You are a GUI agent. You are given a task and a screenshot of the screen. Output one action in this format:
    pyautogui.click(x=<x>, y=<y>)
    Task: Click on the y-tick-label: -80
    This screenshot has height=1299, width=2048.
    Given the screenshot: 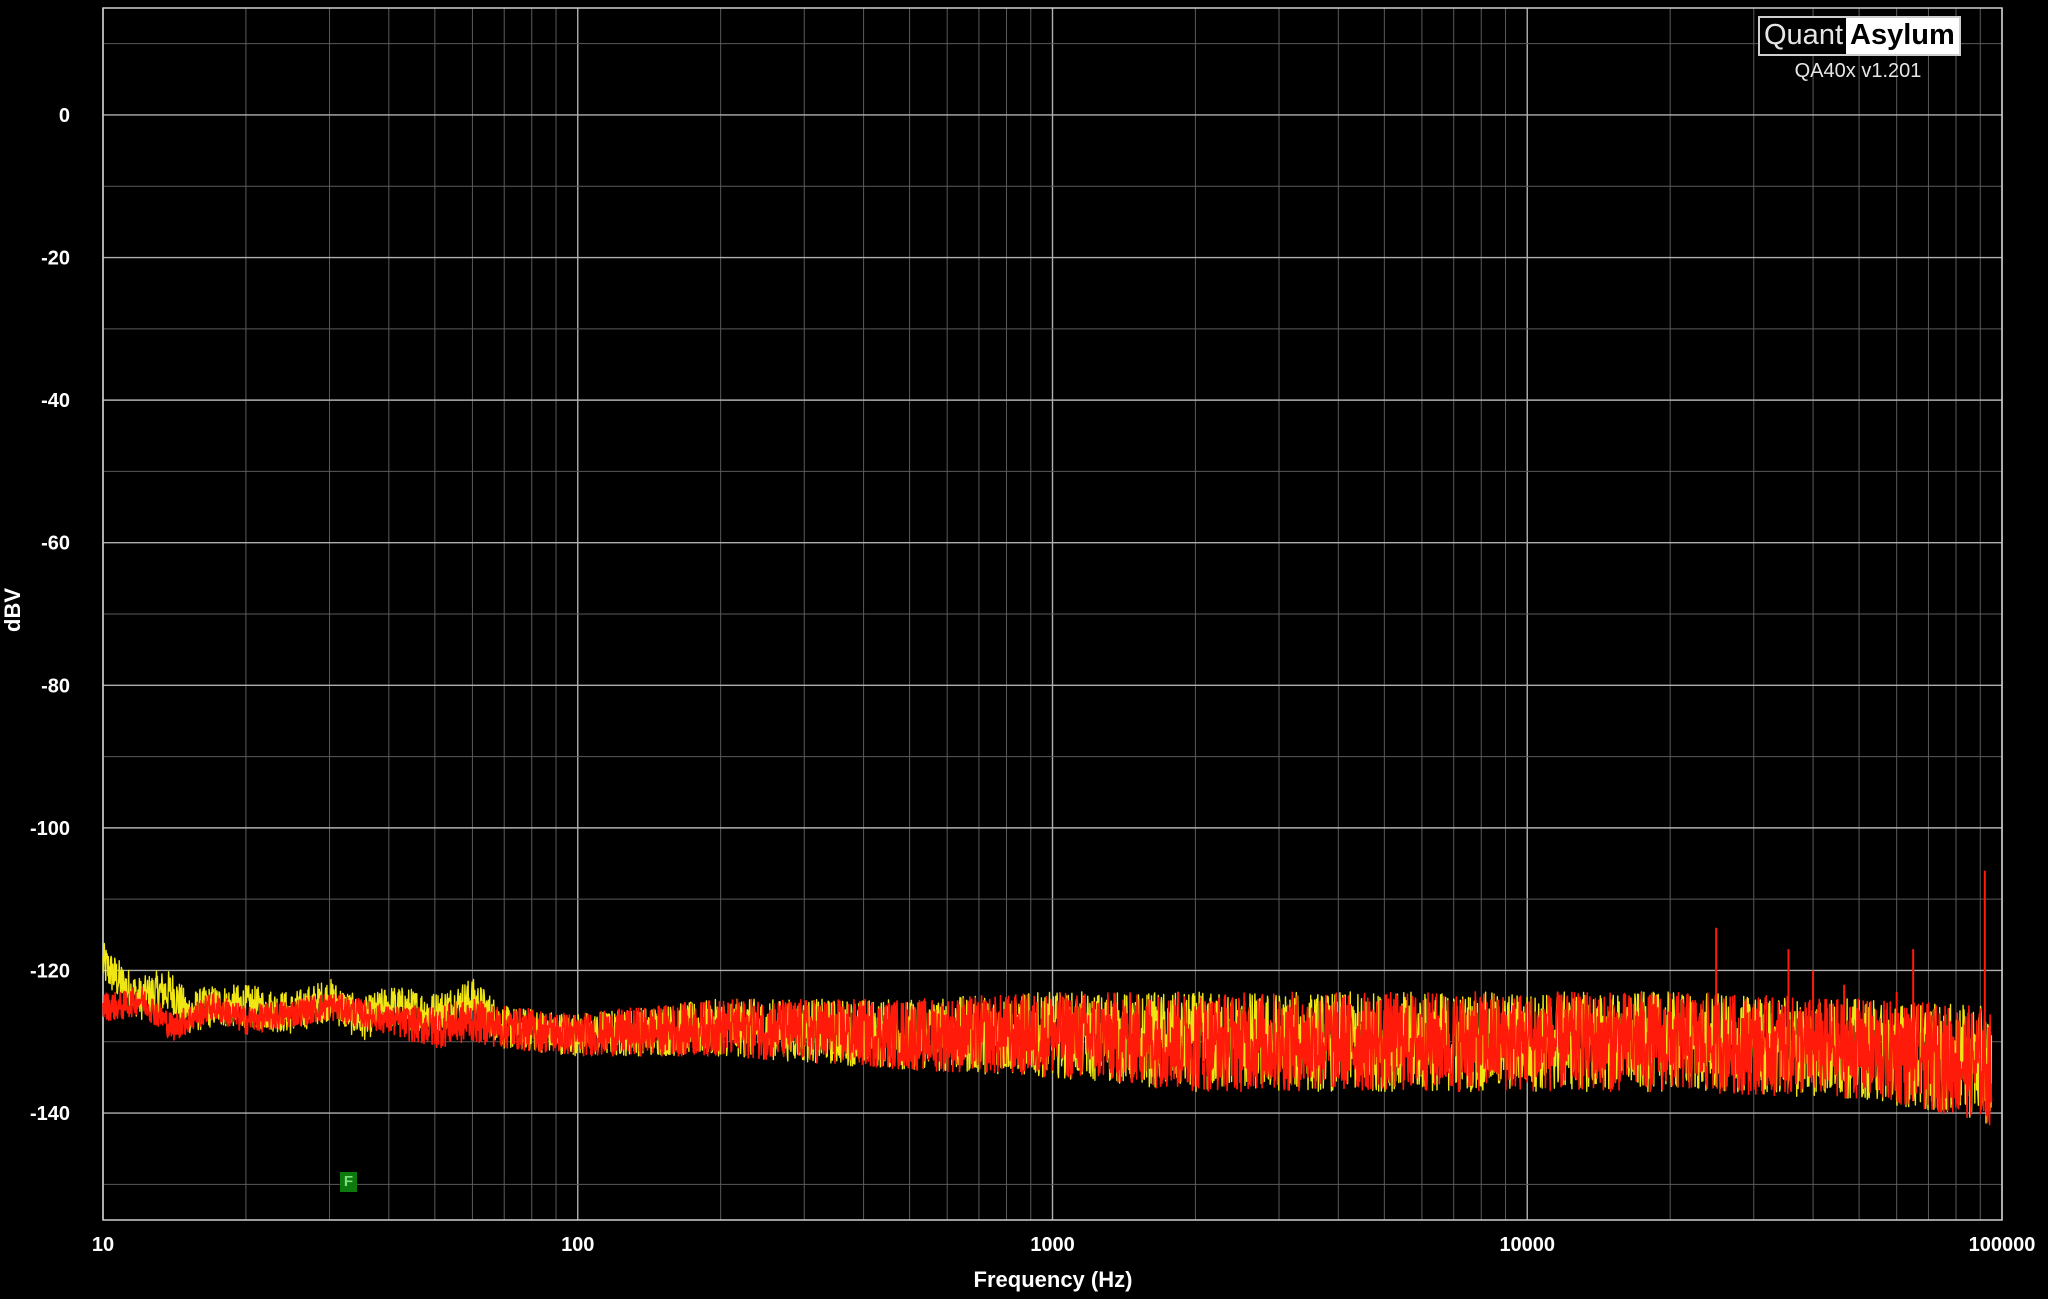 What is the action you would take?
    pyautogui.click(x=55, y=686)
    